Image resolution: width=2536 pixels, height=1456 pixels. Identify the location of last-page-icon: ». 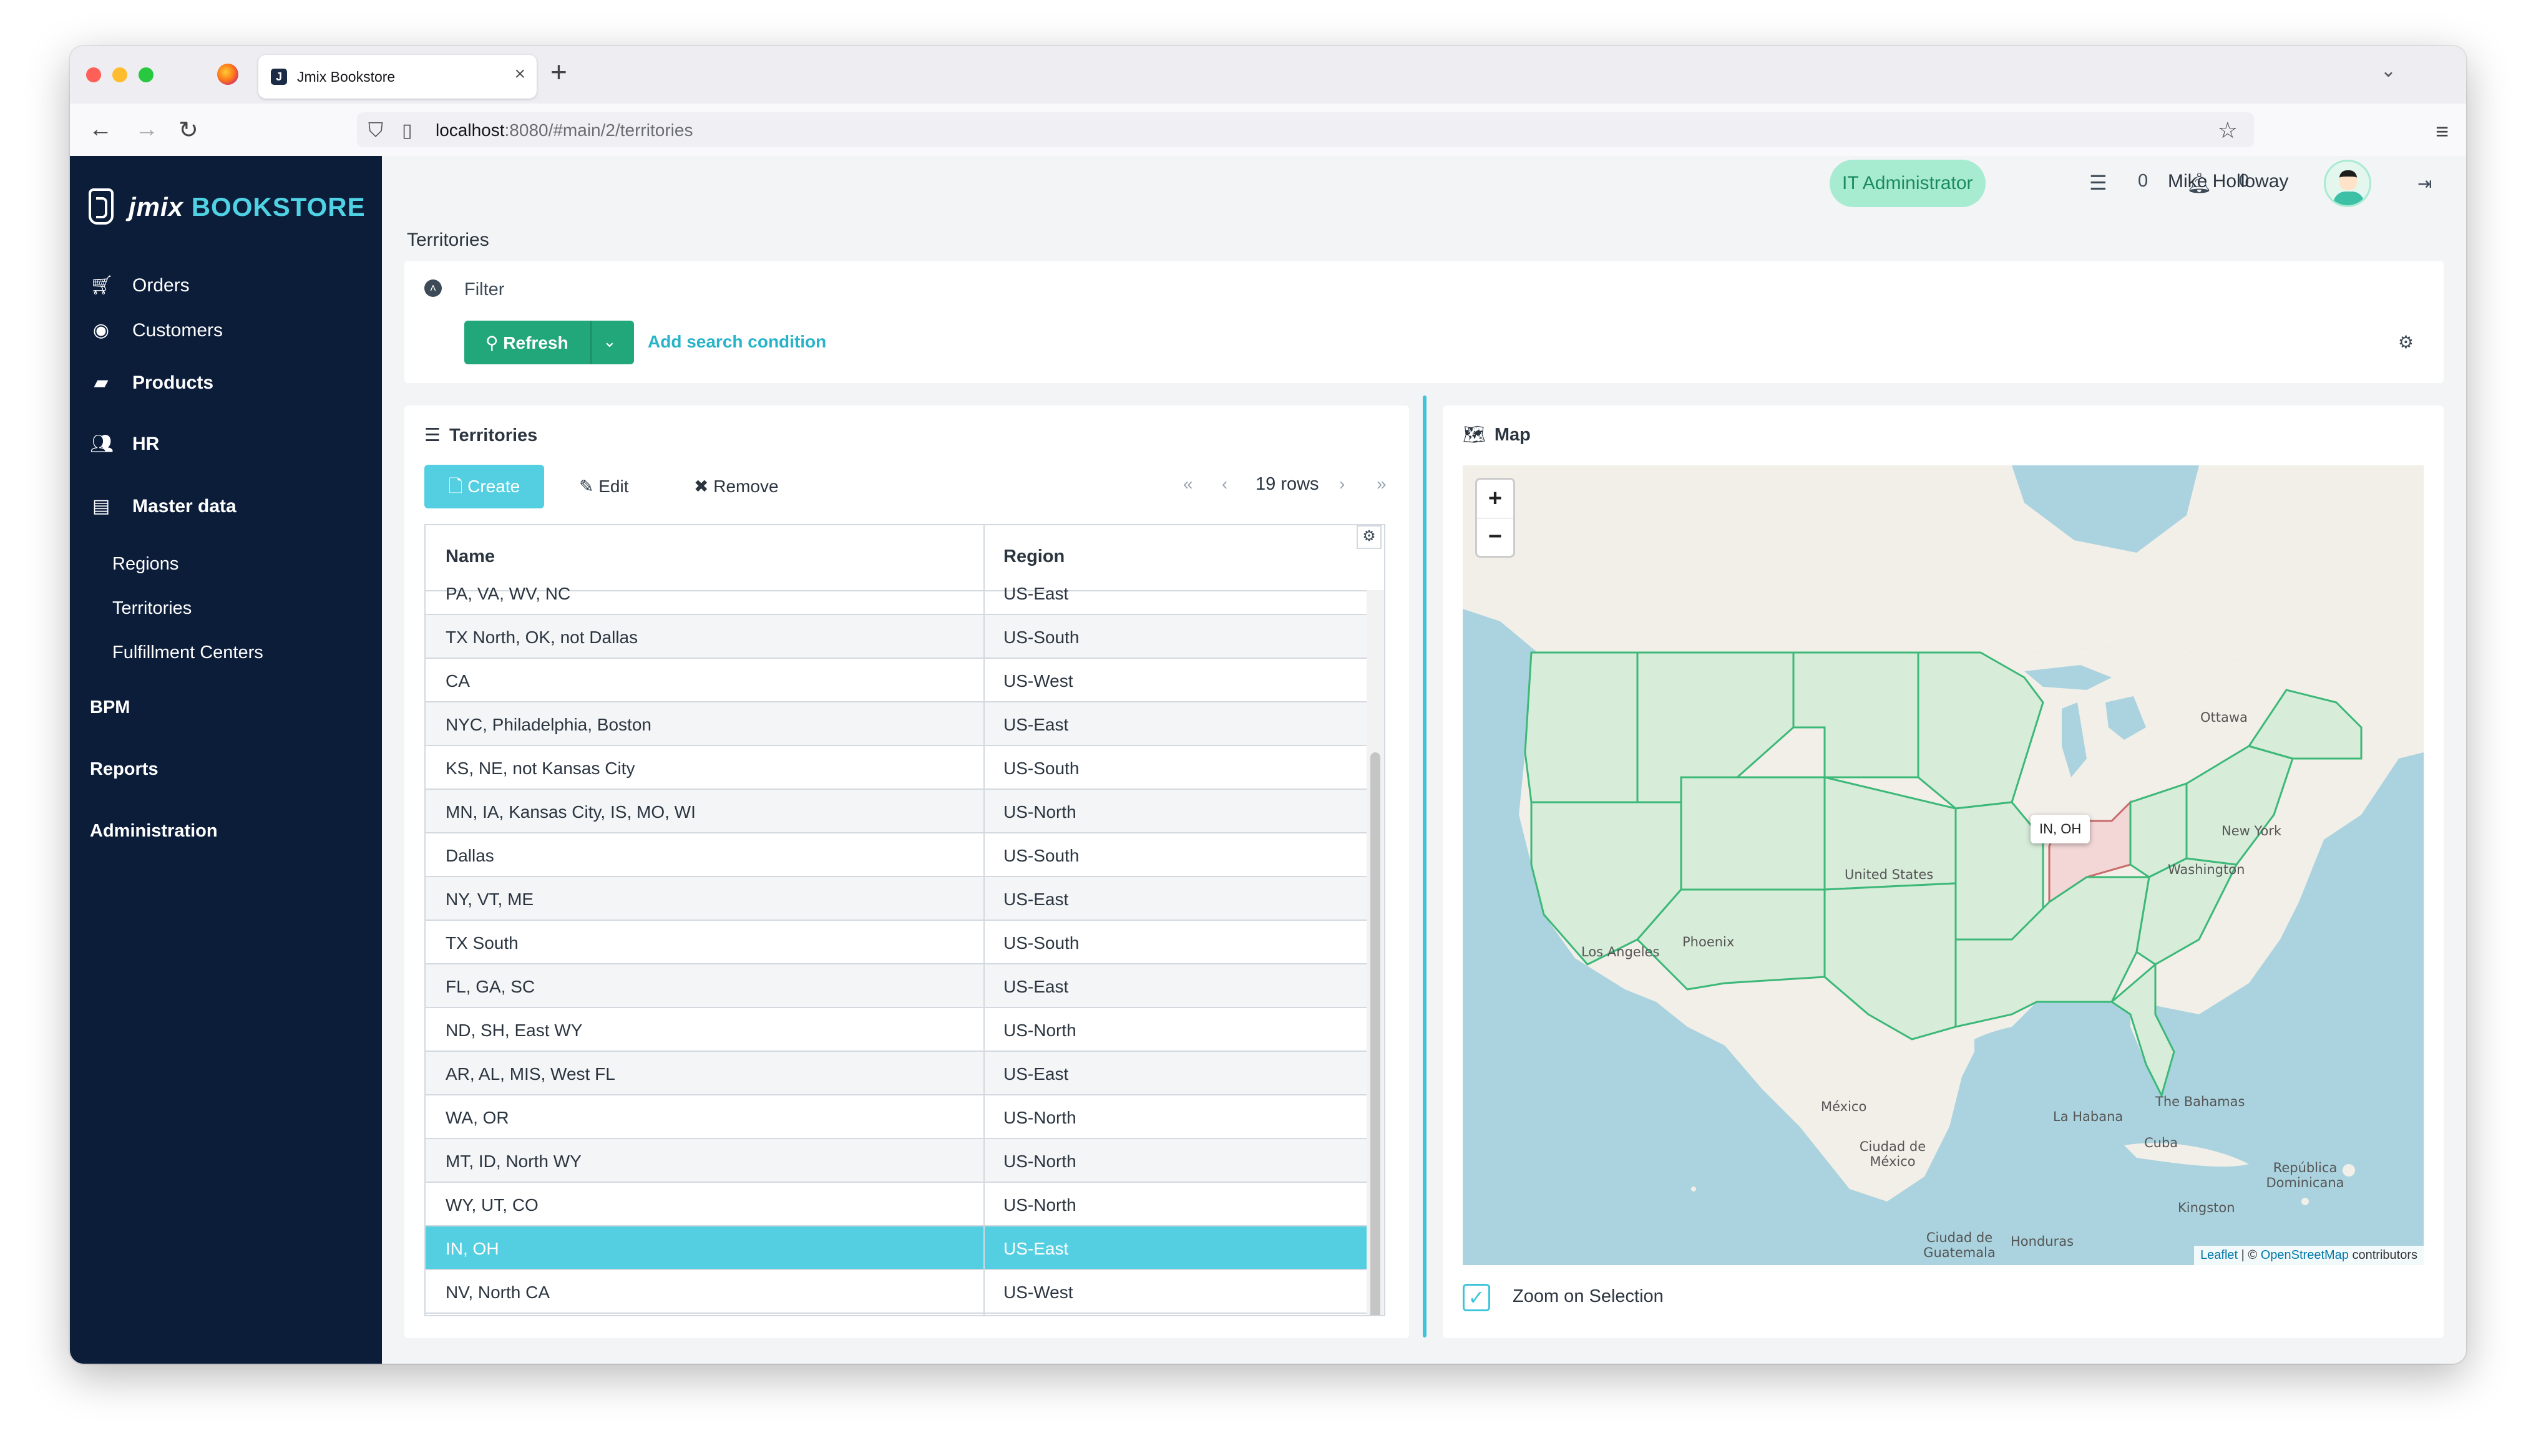
(1382, 484).